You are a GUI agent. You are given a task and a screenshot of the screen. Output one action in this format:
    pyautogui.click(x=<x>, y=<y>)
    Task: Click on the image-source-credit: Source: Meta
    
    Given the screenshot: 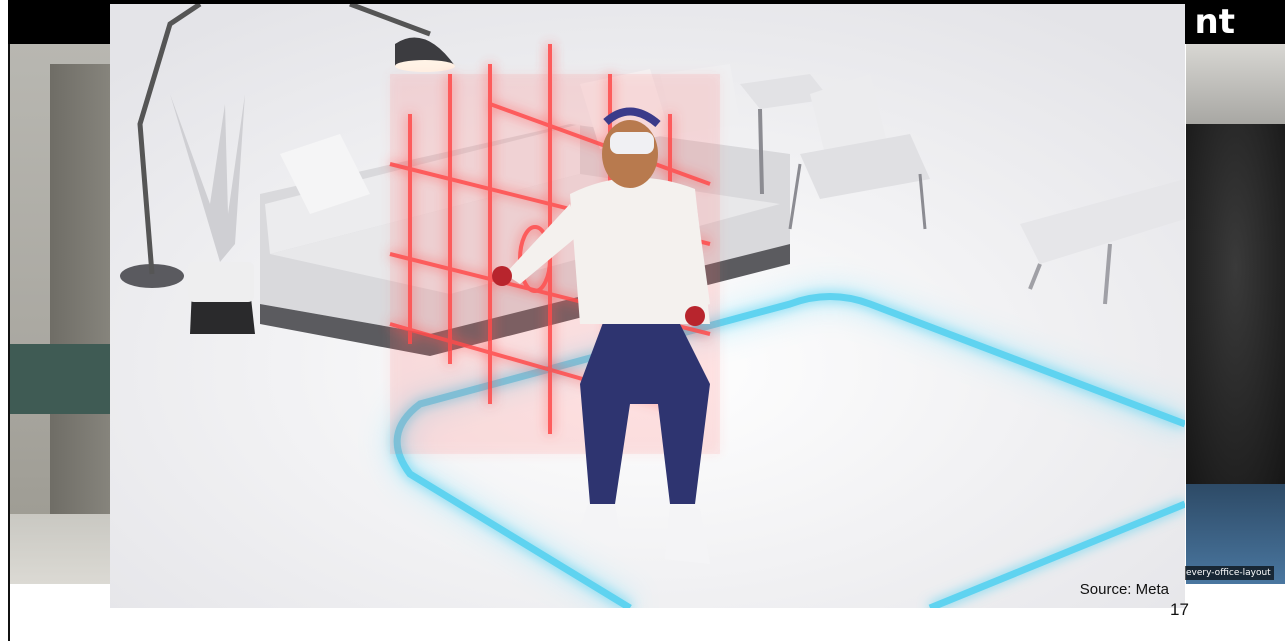 What is the action you would take?
    pyautogui.click(x=1124, y=589)
    